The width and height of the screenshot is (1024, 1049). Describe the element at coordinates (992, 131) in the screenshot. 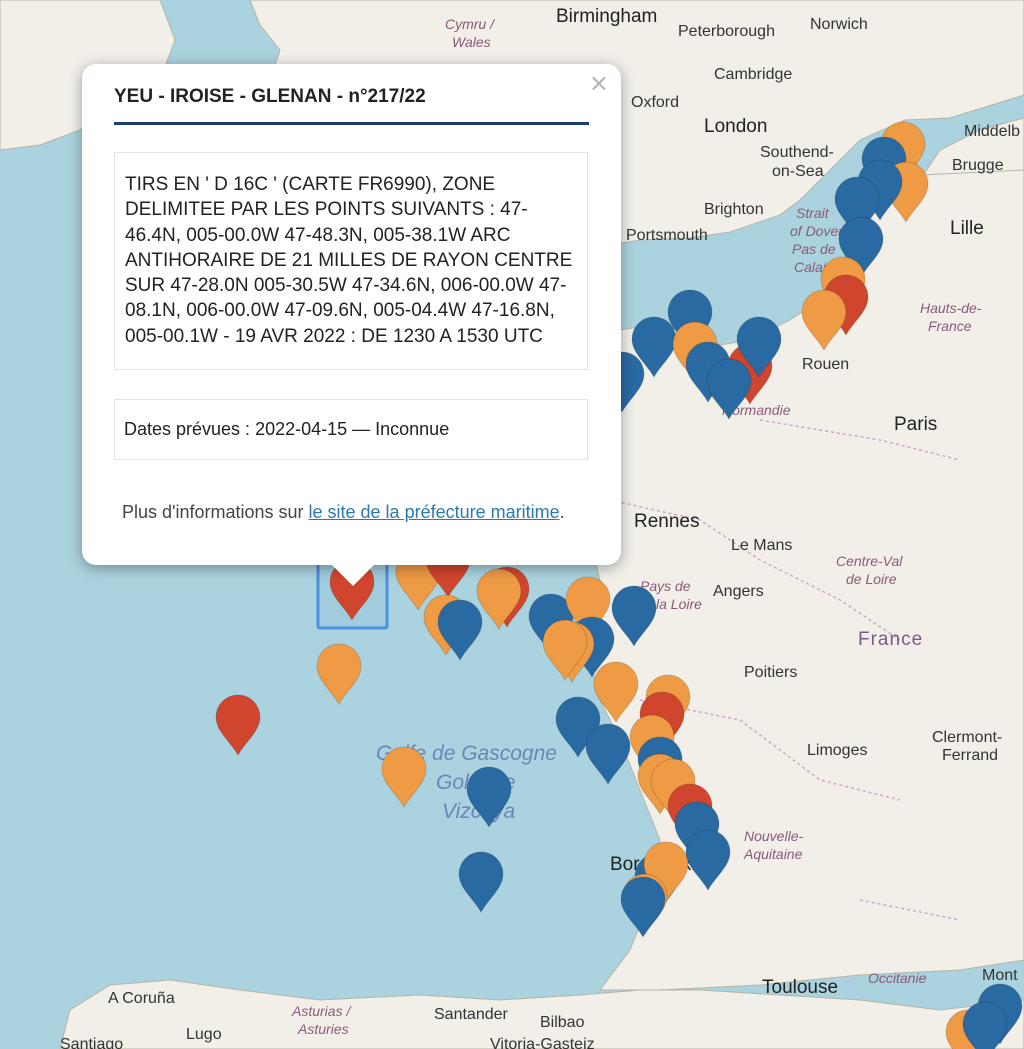

I see `label-middelburg: Middelb` at that location.